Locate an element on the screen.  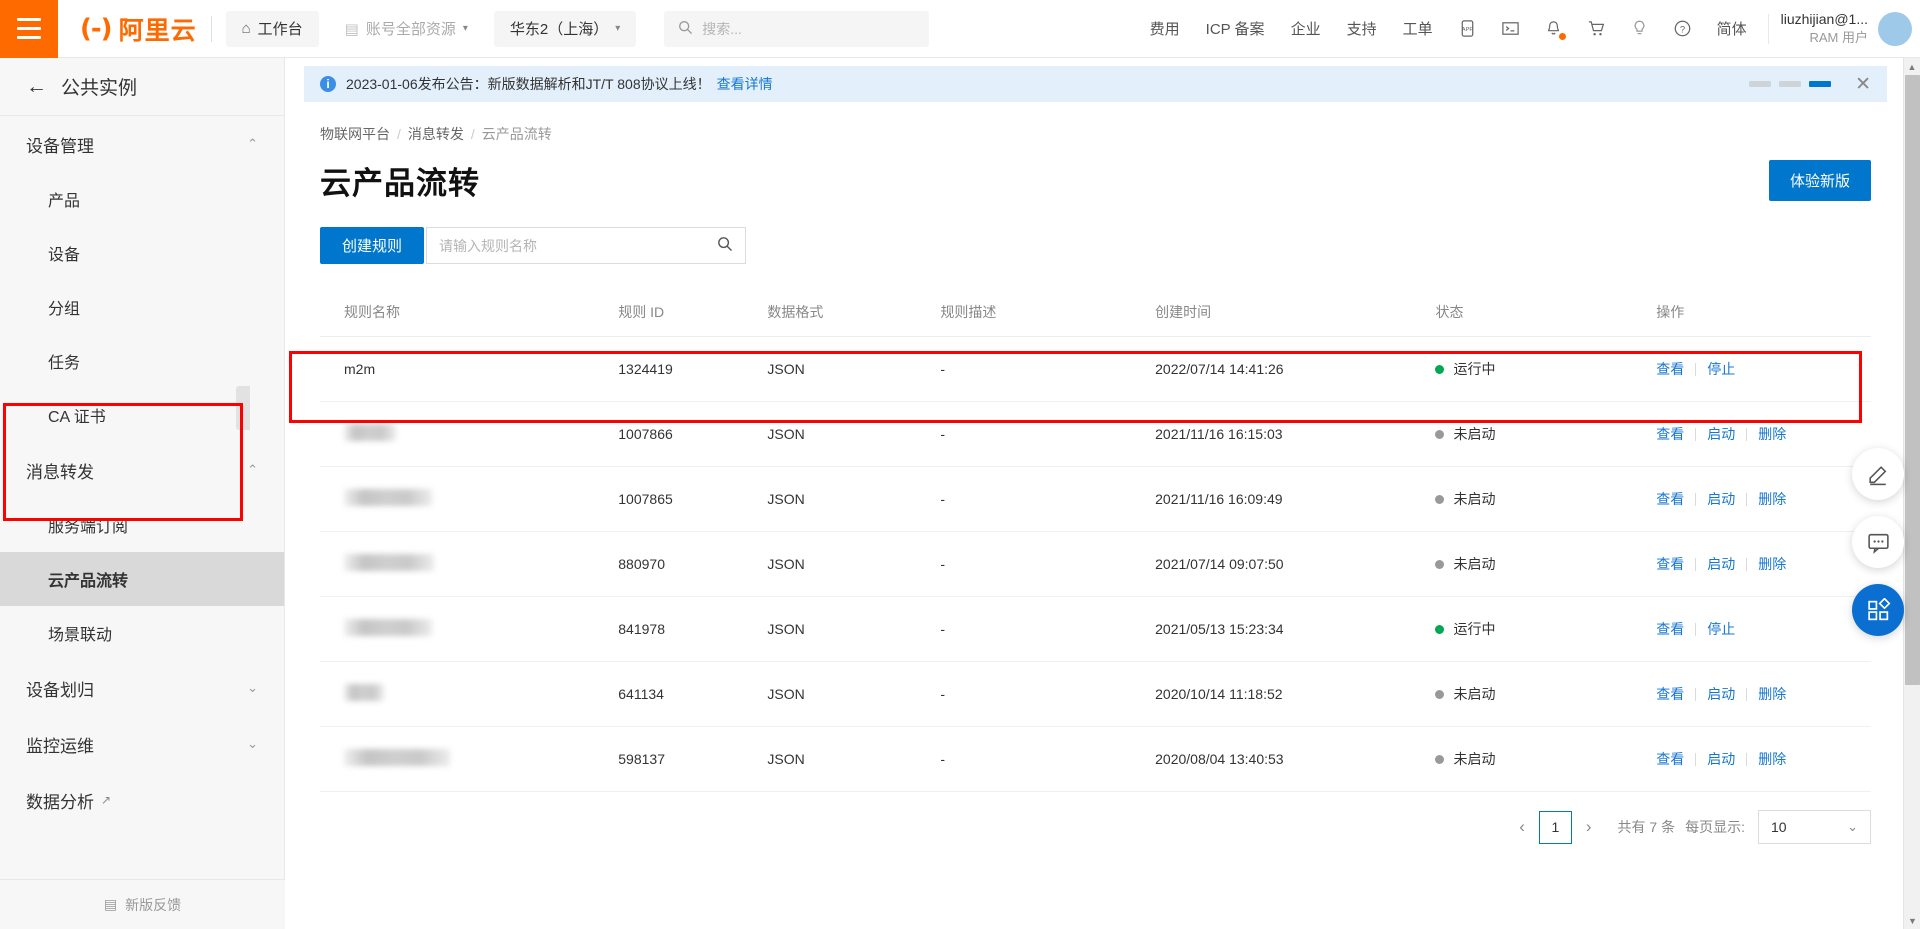
table-row: 598137 JSON -2020/08/04 13:40:53 未启动 查看 启动 删除 is located at coordinates (1095, 759).